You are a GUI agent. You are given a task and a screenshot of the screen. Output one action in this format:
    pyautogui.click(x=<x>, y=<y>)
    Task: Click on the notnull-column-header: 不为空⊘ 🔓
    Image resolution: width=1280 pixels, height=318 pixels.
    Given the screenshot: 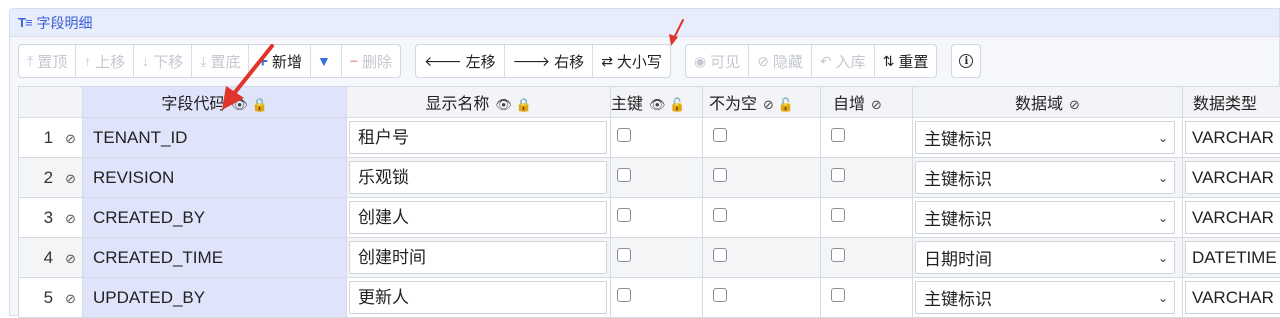 What is the action you would take?
    pyautogui.click(x=762, y=102)
    